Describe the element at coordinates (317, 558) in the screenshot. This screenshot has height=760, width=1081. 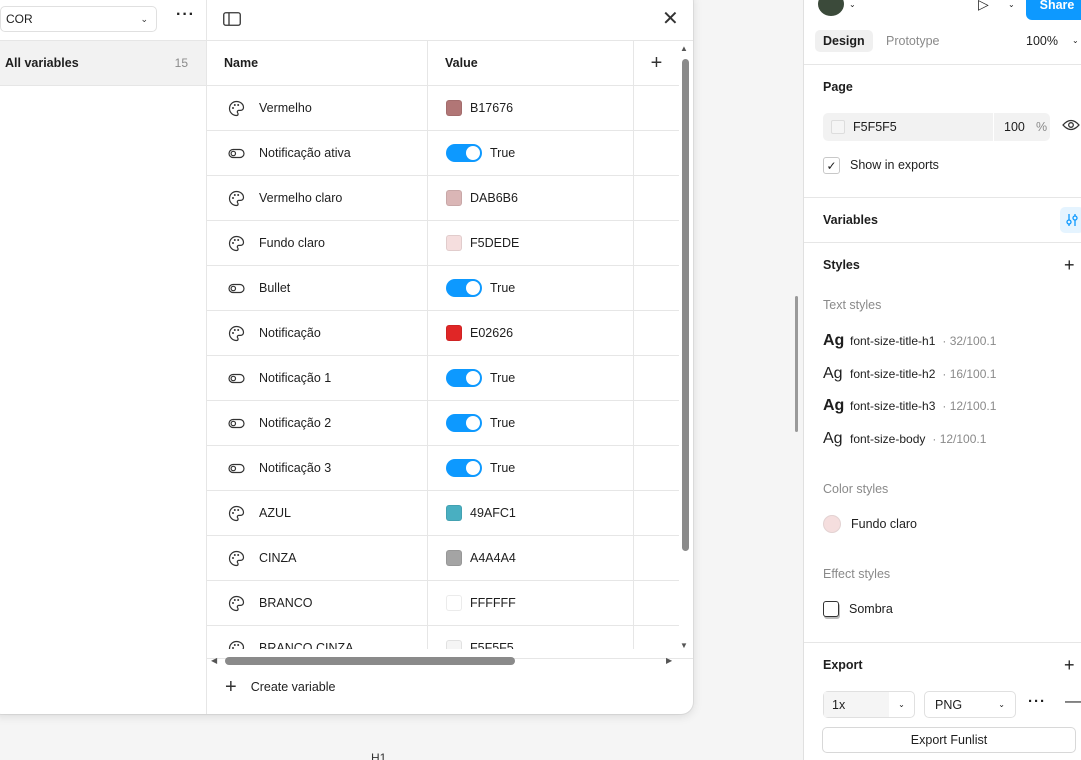
I see `variable-name-cell: CINZA` at that location.